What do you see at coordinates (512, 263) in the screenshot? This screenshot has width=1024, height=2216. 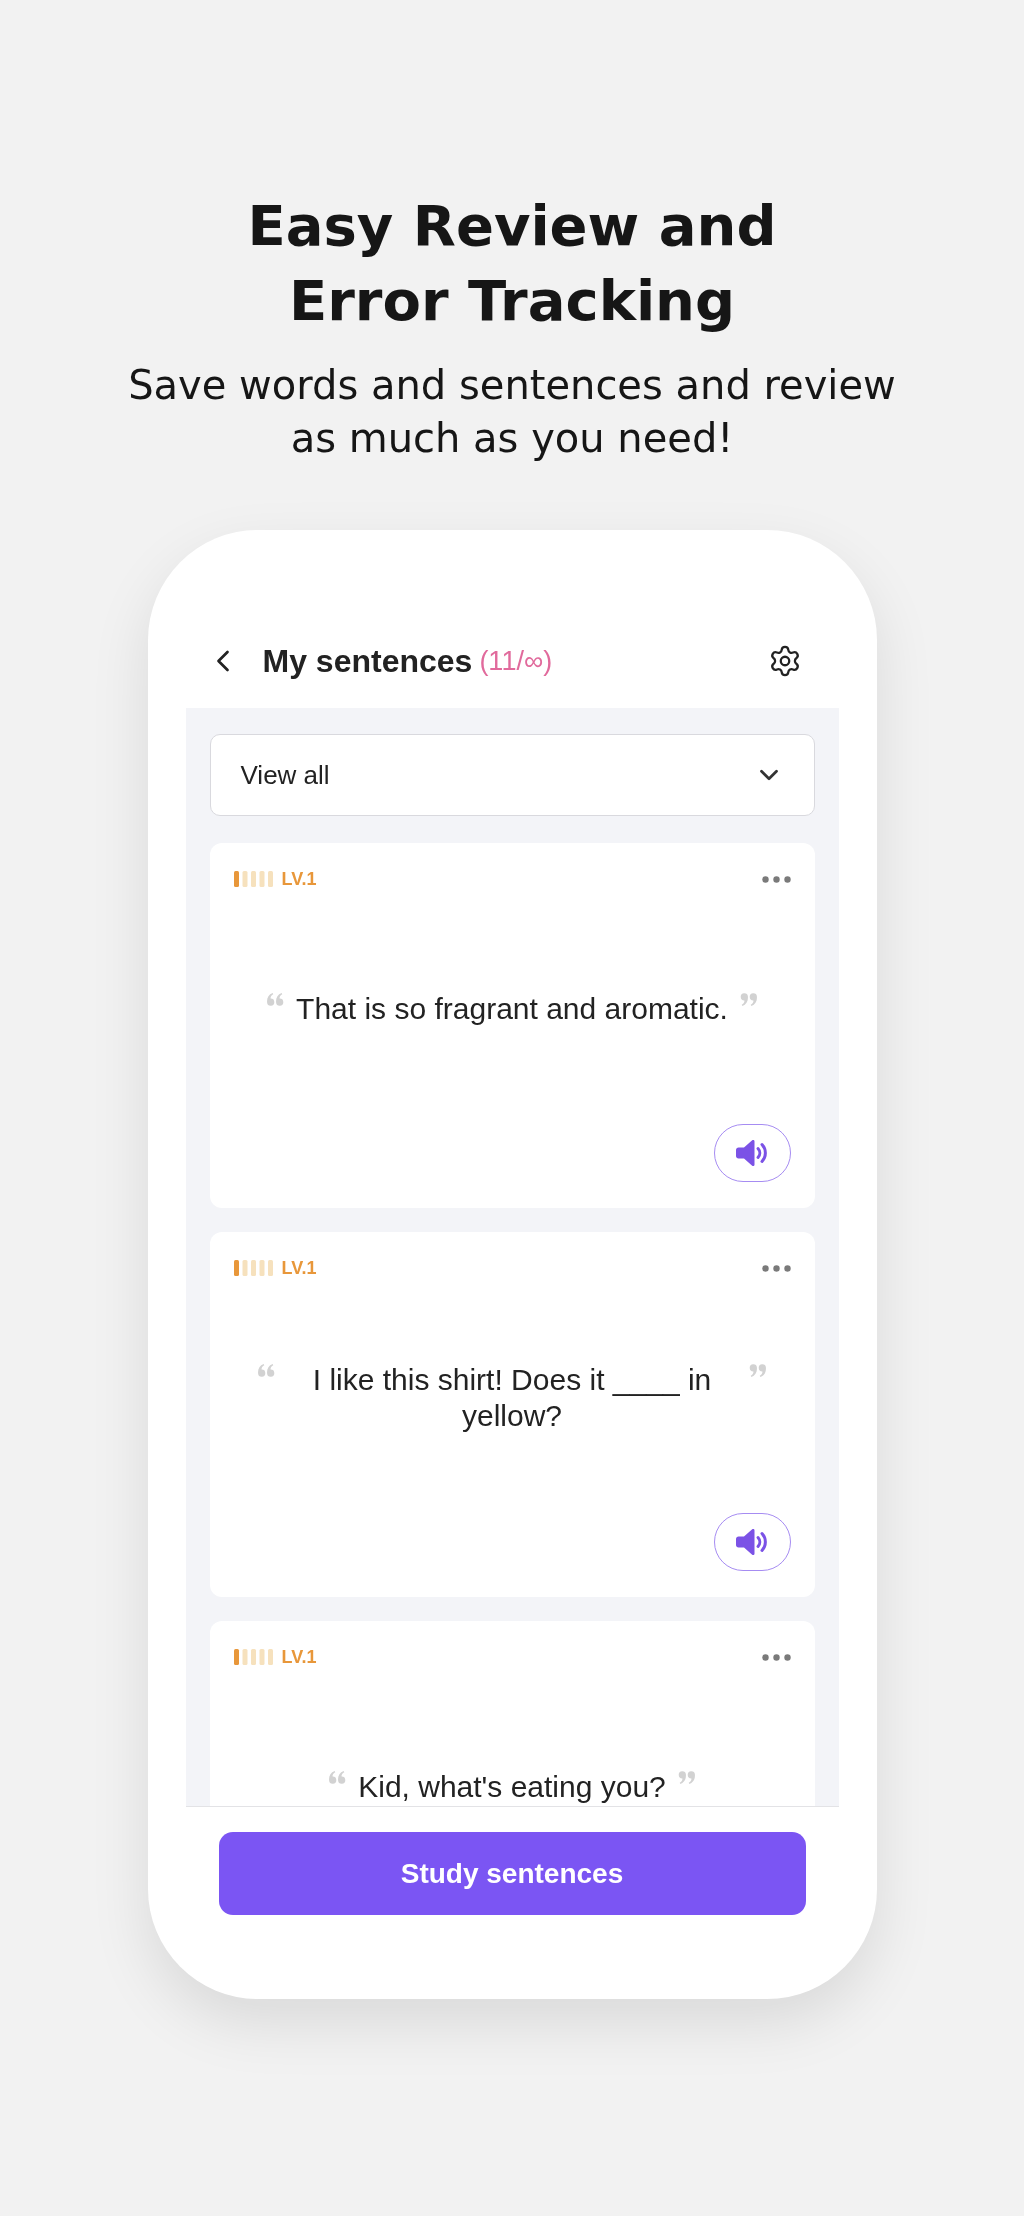 I see `headline-title: Easy Review and Error Tracking` at bounding box center [512, 263].